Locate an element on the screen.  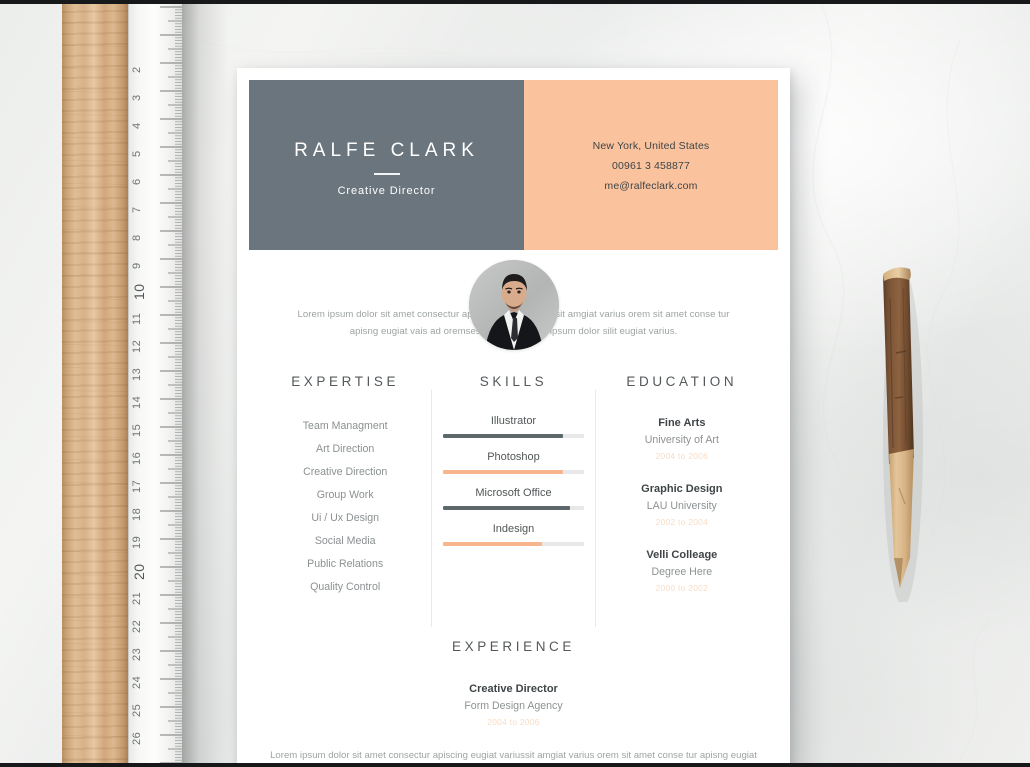
ruler-number: 9 is located at coordinates (137, 265).